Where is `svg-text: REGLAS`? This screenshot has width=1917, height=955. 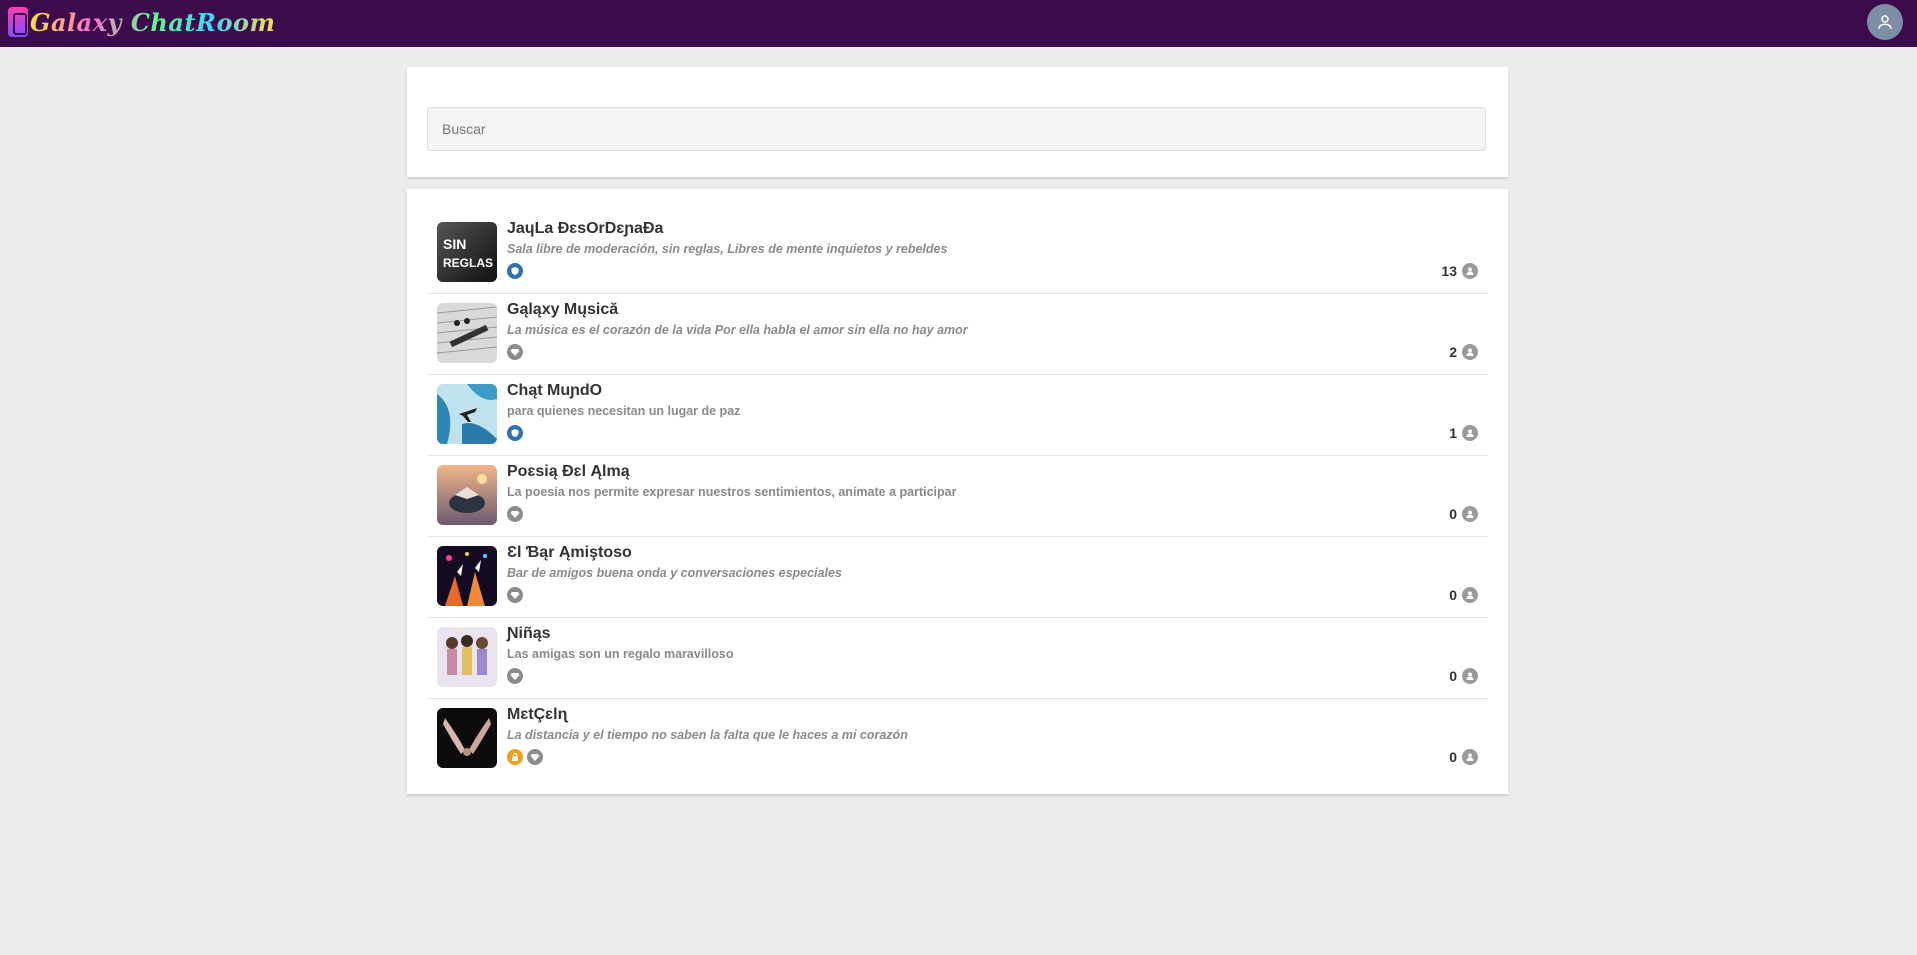 svg-text: REGLAS is located at coordinates (468, 263).